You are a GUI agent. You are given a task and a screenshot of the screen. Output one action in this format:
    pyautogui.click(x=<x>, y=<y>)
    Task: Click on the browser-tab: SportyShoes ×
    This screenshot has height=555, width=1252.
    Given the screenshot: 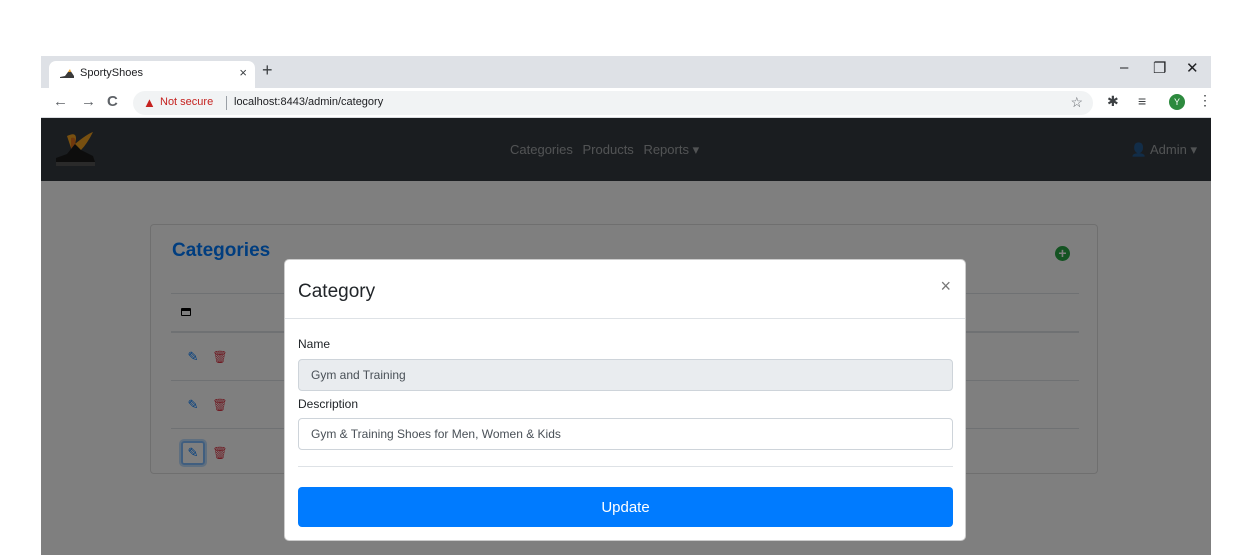 What is the action you would take?
    pyautogui.click(x=152, y=74)
    